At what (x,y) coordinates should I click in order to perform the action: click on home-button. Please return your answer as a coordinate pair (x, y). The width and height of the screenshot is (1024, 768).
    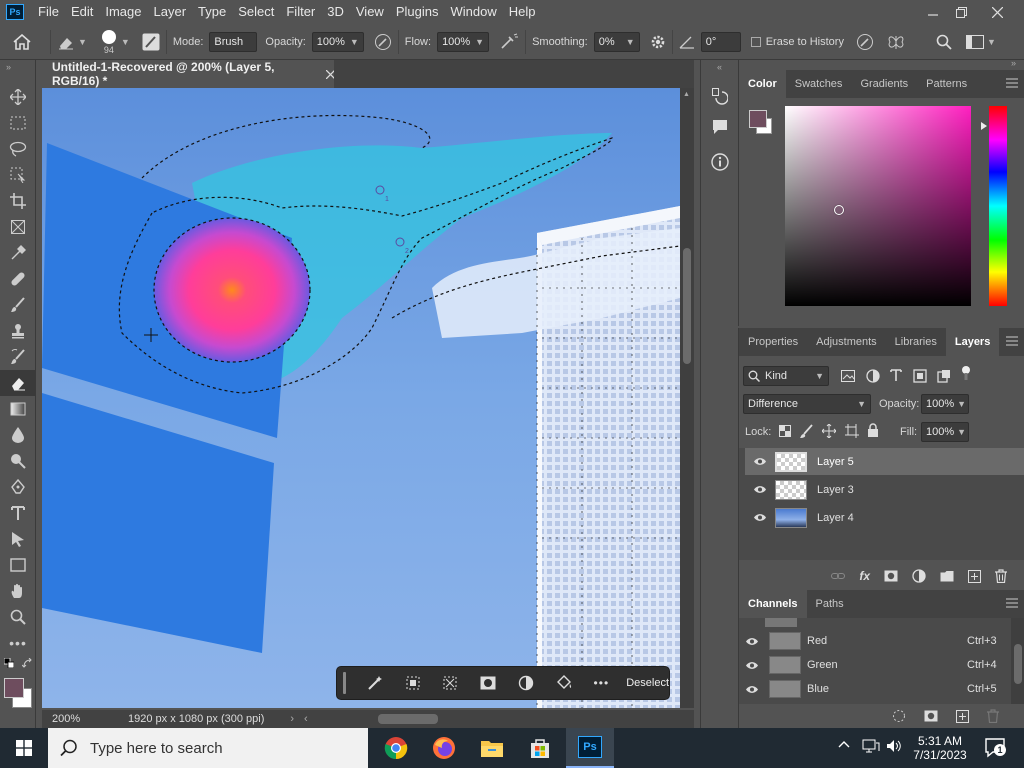
    Looking at the image, I should click on (22, 41).